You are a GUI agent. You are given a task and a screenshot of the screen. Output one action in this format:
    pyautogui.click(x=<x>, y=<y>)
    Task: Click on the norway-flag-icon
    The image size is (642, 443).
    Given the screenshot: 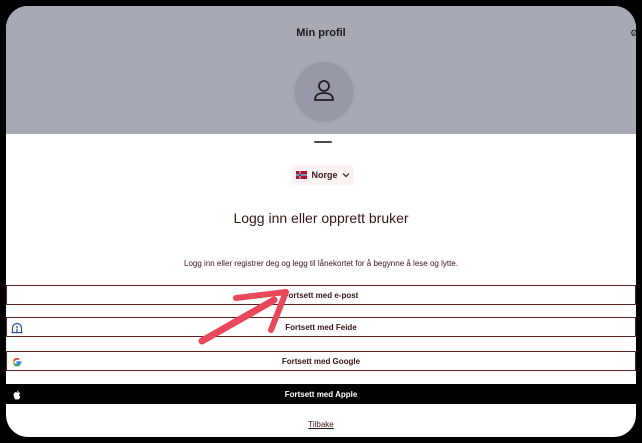 What is the action you would take?
    pyautogui.click(x=302, y=175)
    